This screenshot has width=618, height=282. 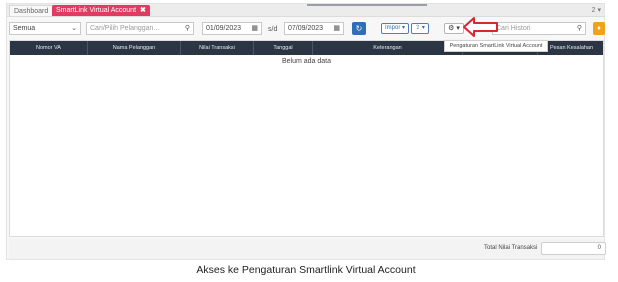 I want to click on tab-label: SmartLink Virtual Account, so click(x=96, y=10).